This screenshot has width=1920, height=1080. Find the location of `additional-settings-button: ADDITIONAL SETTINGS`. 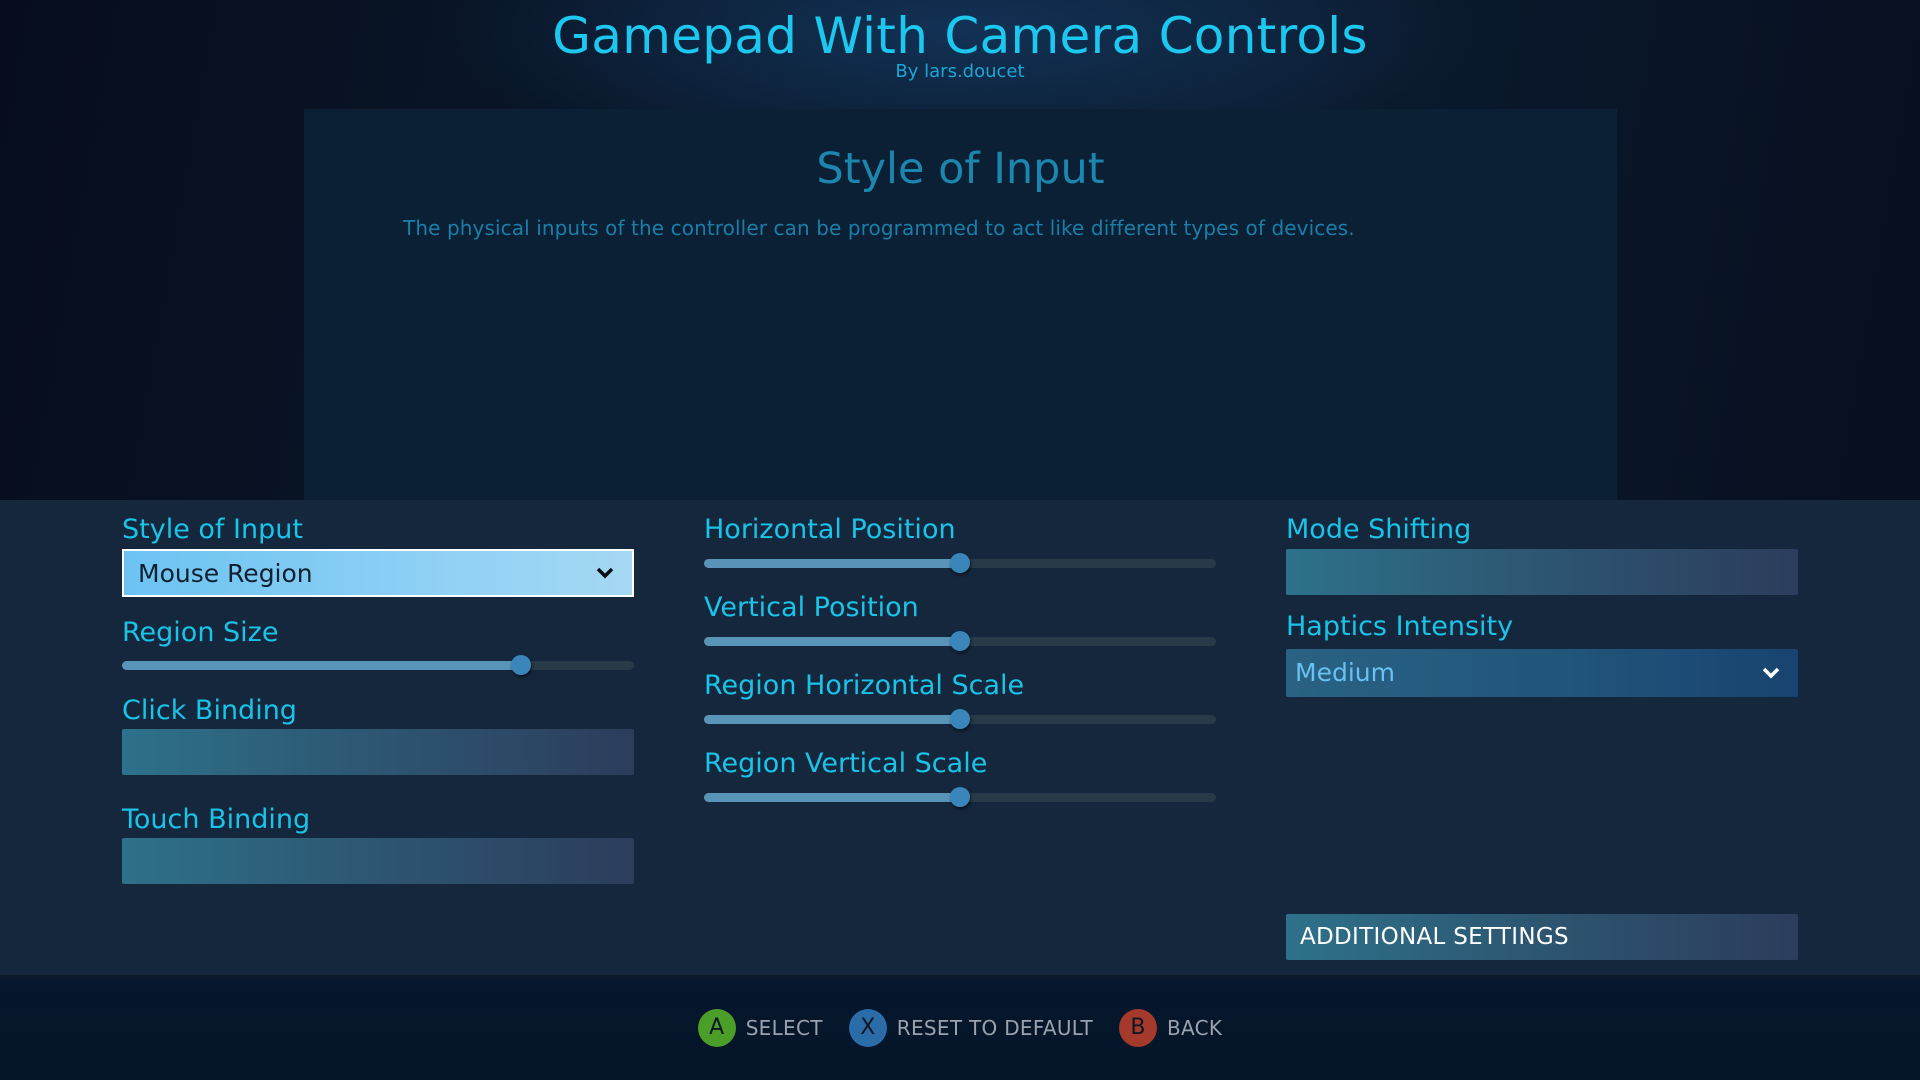

additional-settings-button: ADDITIONAL SETTINGS is located at coordinates (1542, 937).